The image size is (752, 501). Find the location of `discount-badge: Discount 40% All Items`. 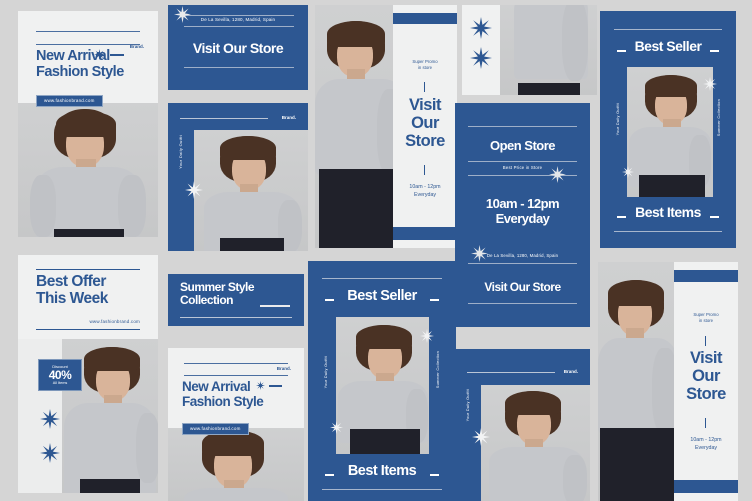

discount-badge: Discount 40% All Items is located at coordinates (60, 375).